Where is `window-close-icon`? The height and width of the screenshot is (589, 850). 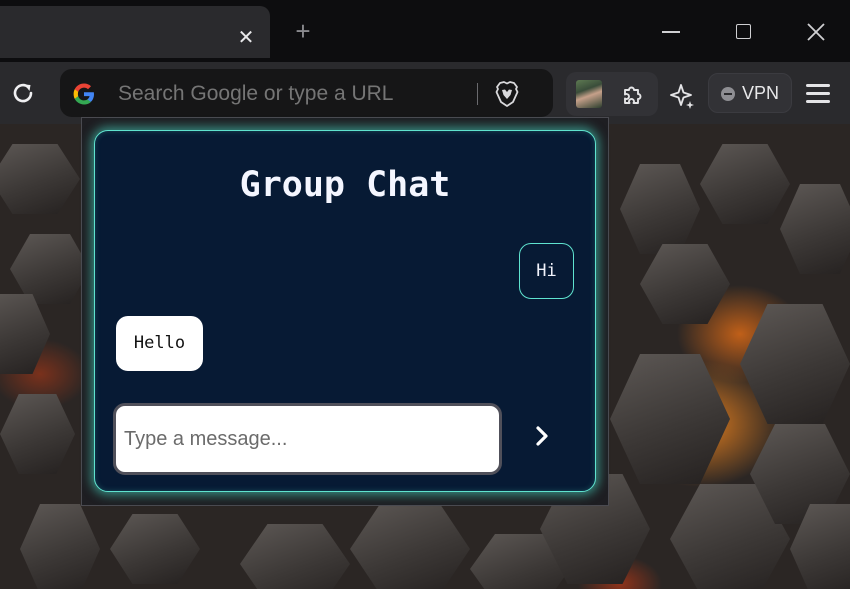
window-close-icon is located at coordinates (816, 32).